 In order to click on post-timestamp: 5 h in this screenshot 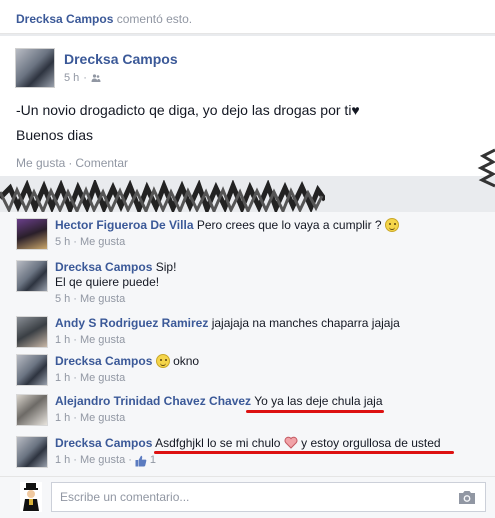, I will do `click(71, 78)`.